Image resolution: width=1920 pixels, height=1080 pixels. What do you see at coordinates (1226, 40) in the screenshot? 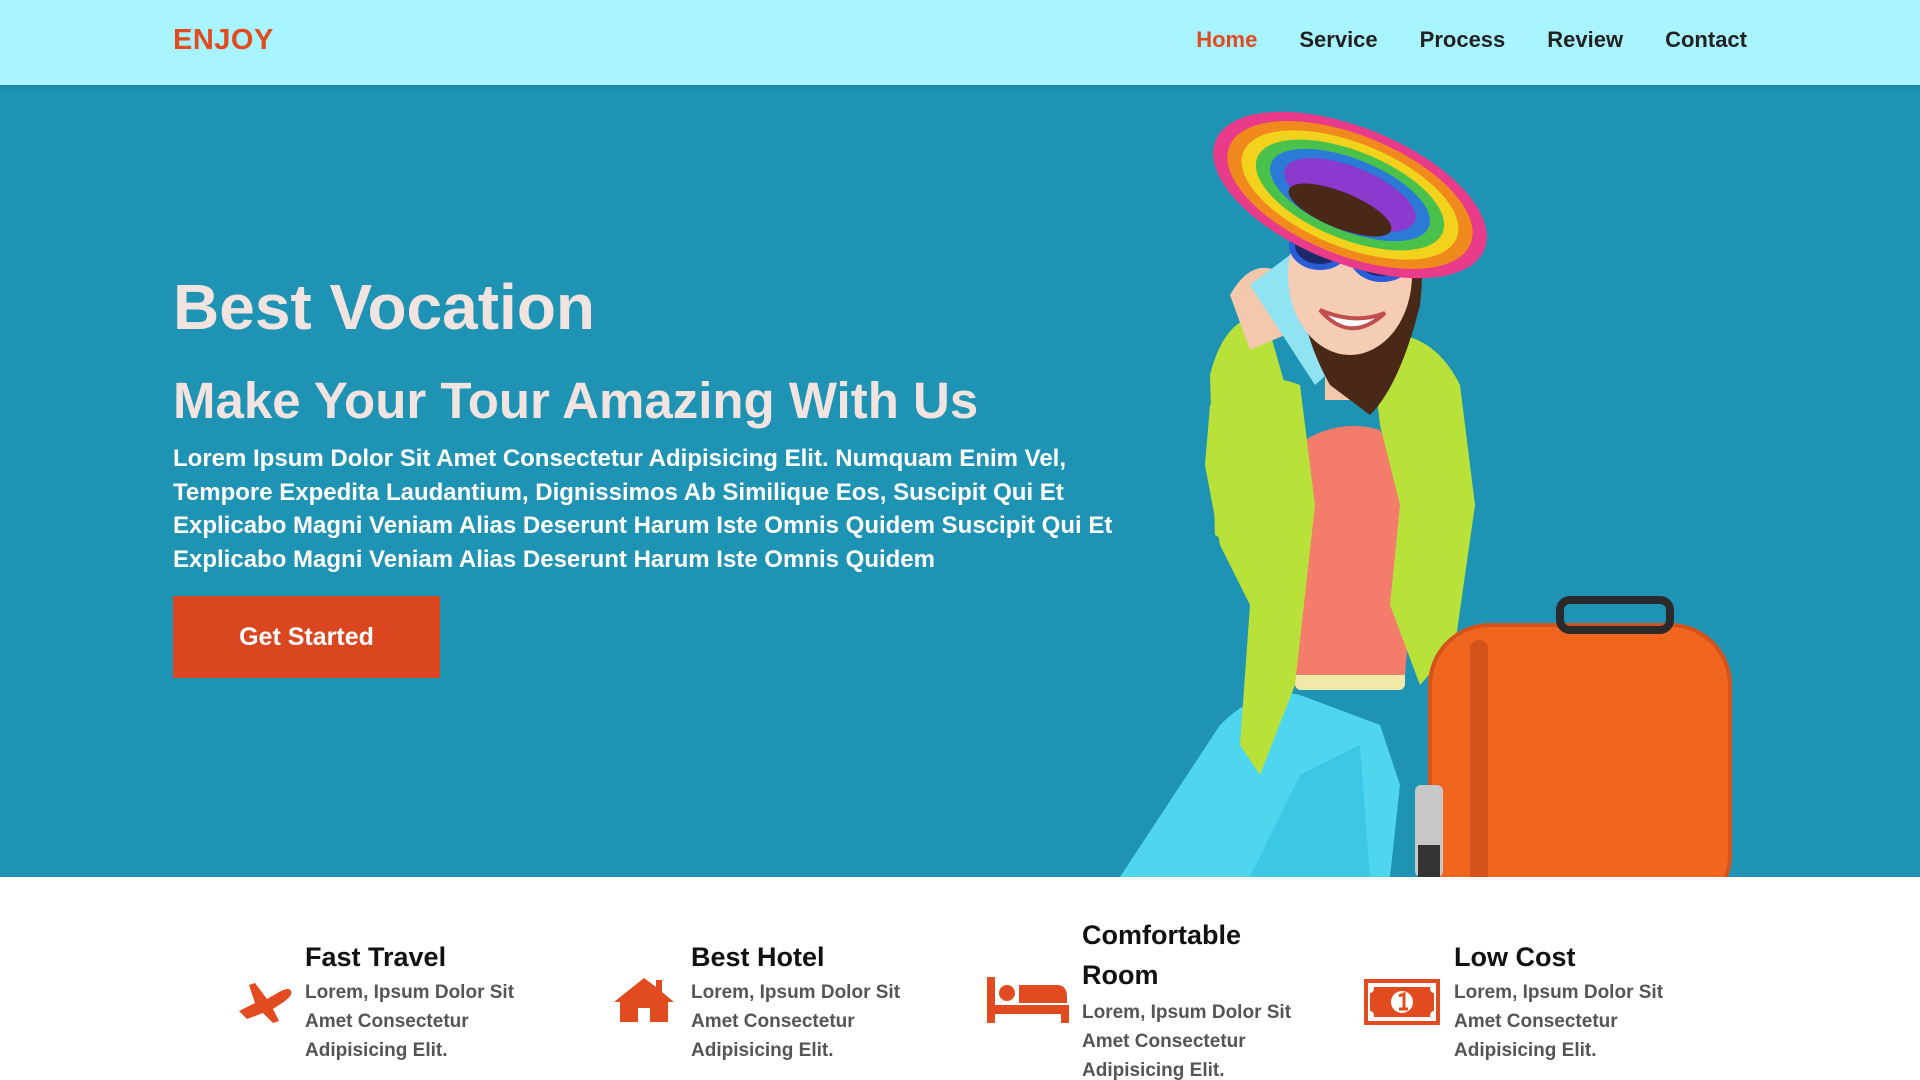
I see `nav-home: Home` at bounding box center [1226, 40].